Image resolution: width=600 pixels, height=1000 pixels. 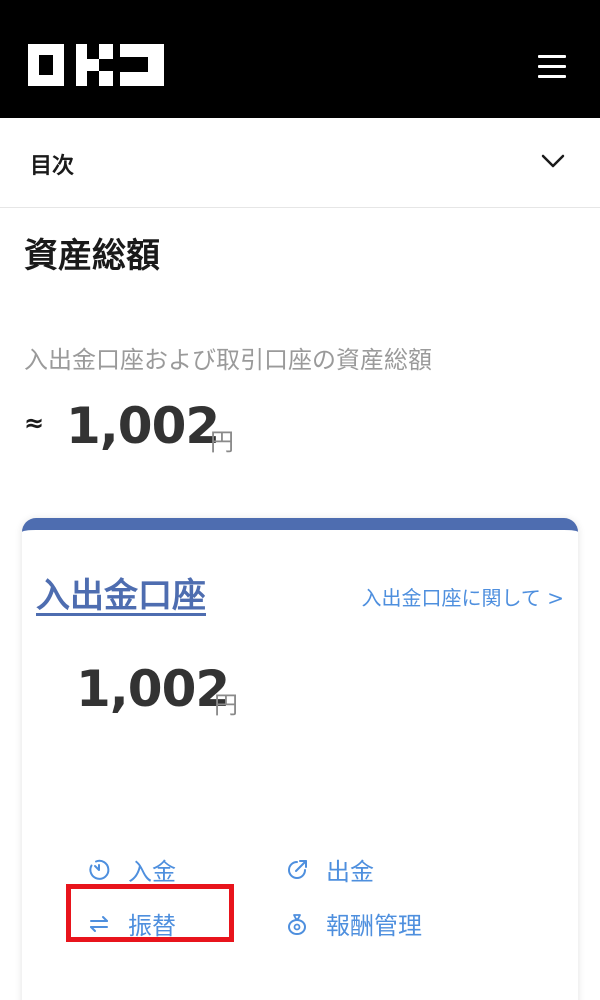 I want to click on withdraw-label: 出金, so click(x=350, y=872).